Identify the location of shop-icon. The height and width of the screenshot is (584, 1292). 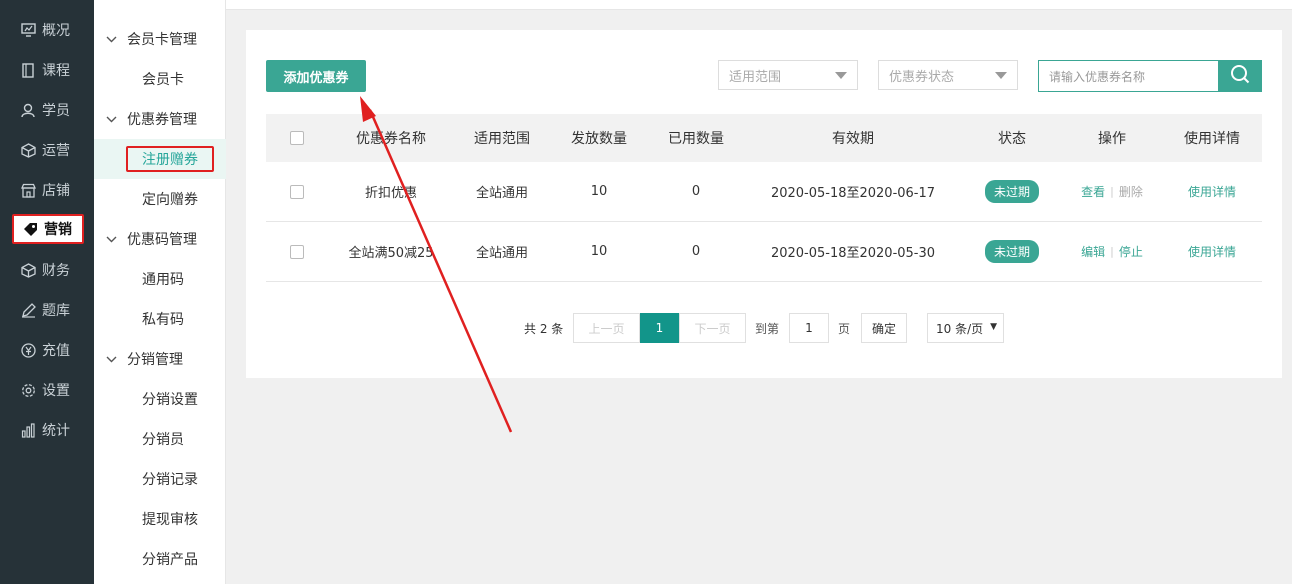
(28, 190).